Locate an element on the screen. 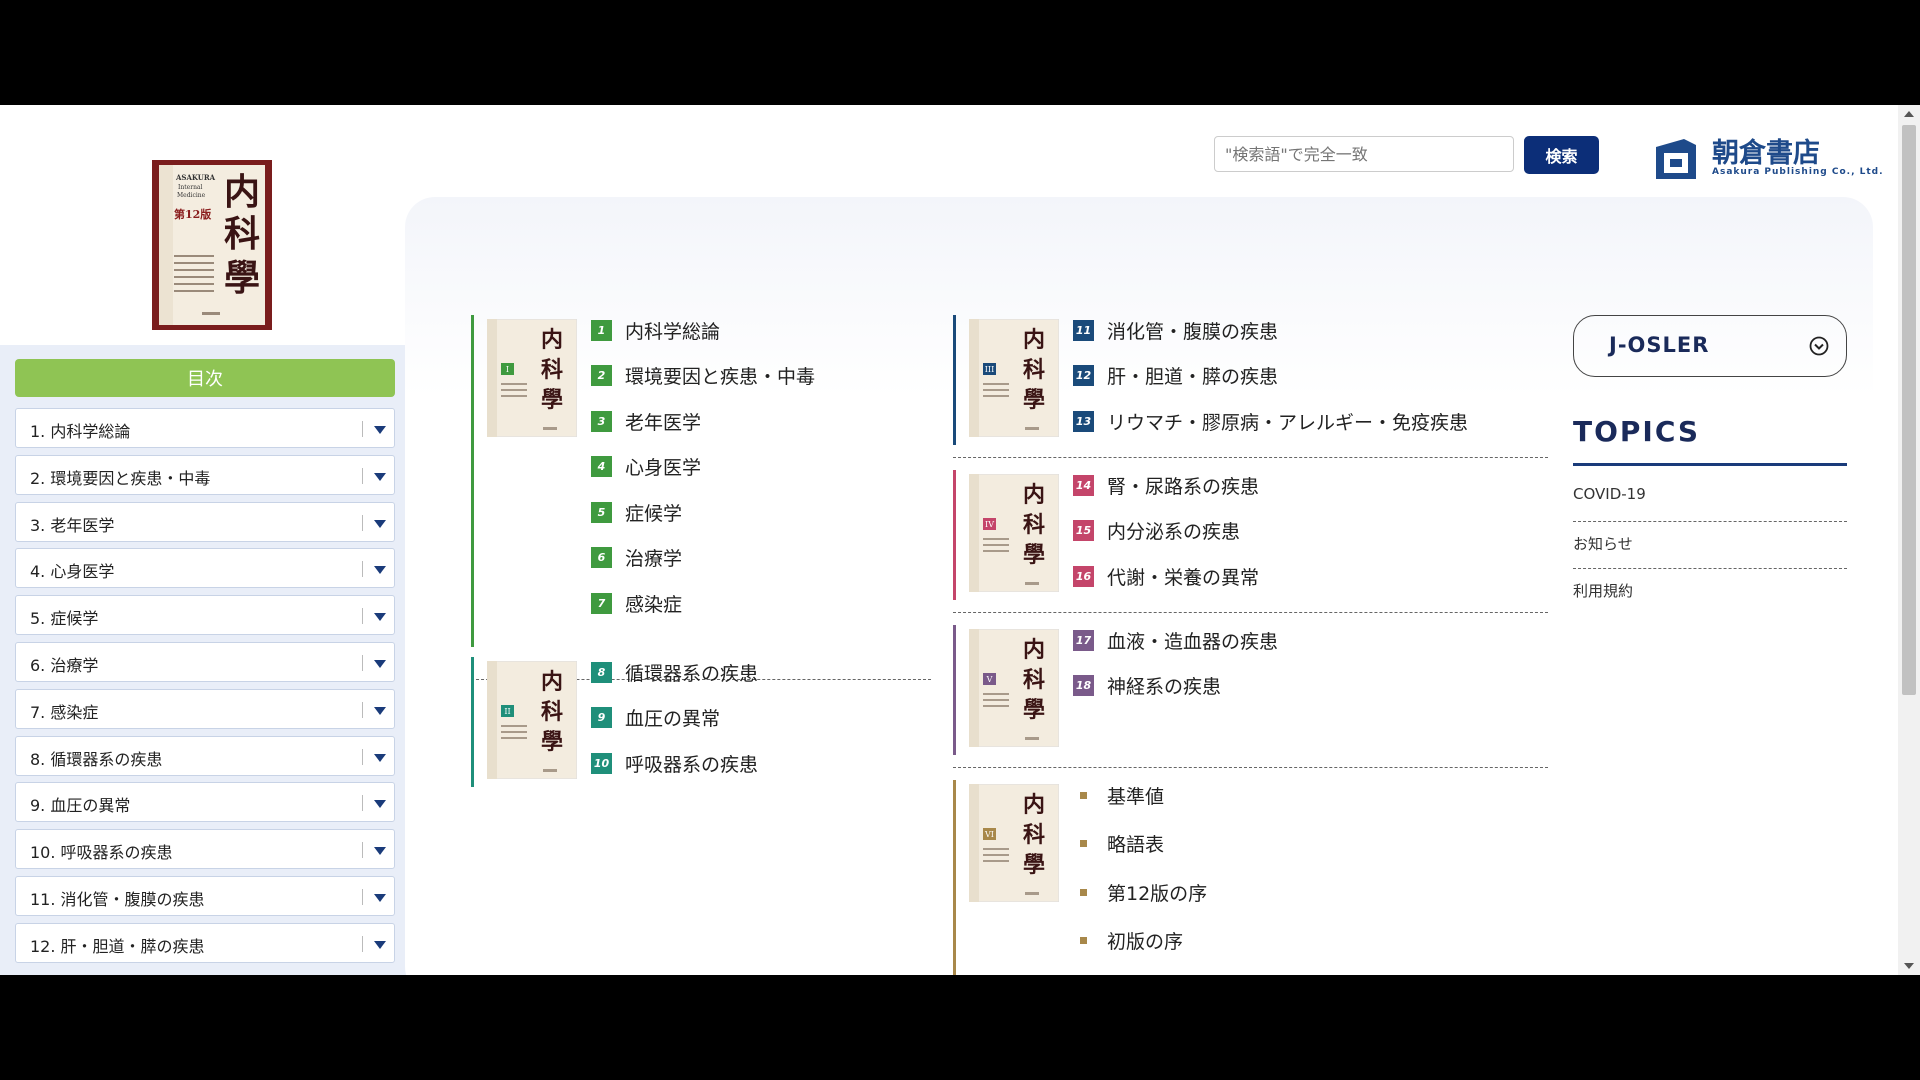 The height and width of the screenshot is (1080, 1920). chapter-link: 3 老年医学 is located at coordinates (646, 421).